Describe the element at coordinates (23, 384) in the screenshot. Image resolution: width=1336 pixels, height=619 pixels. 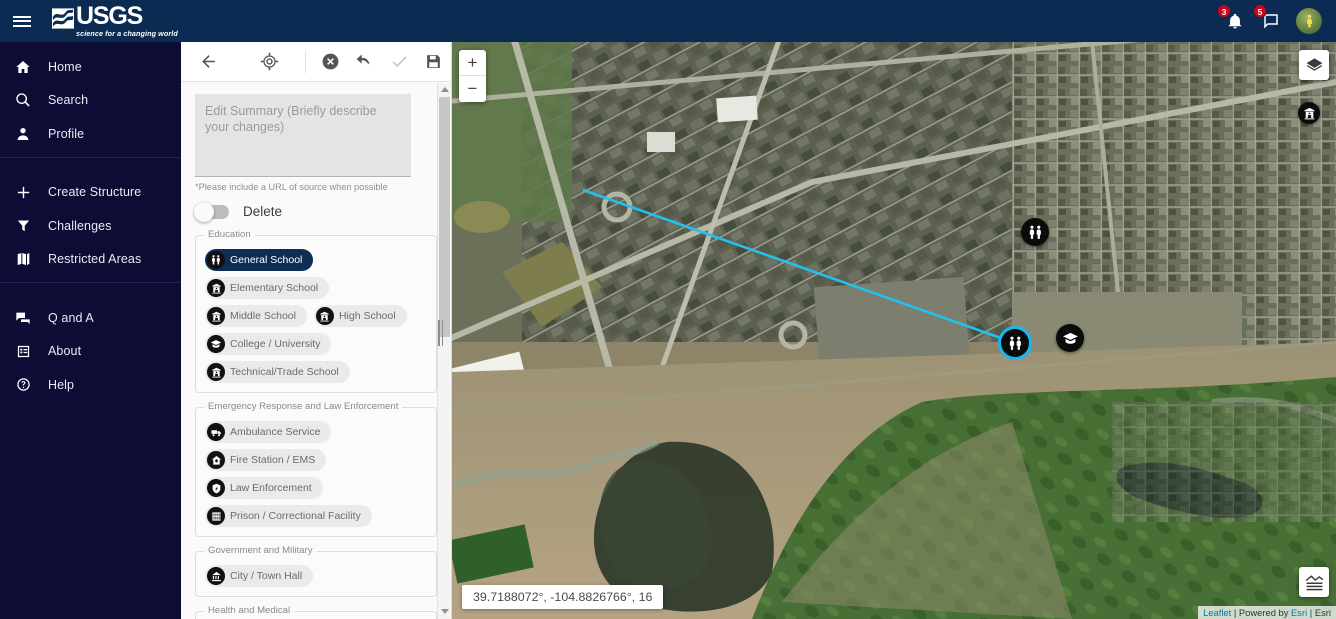
I see `question-circle-icon` at that location.